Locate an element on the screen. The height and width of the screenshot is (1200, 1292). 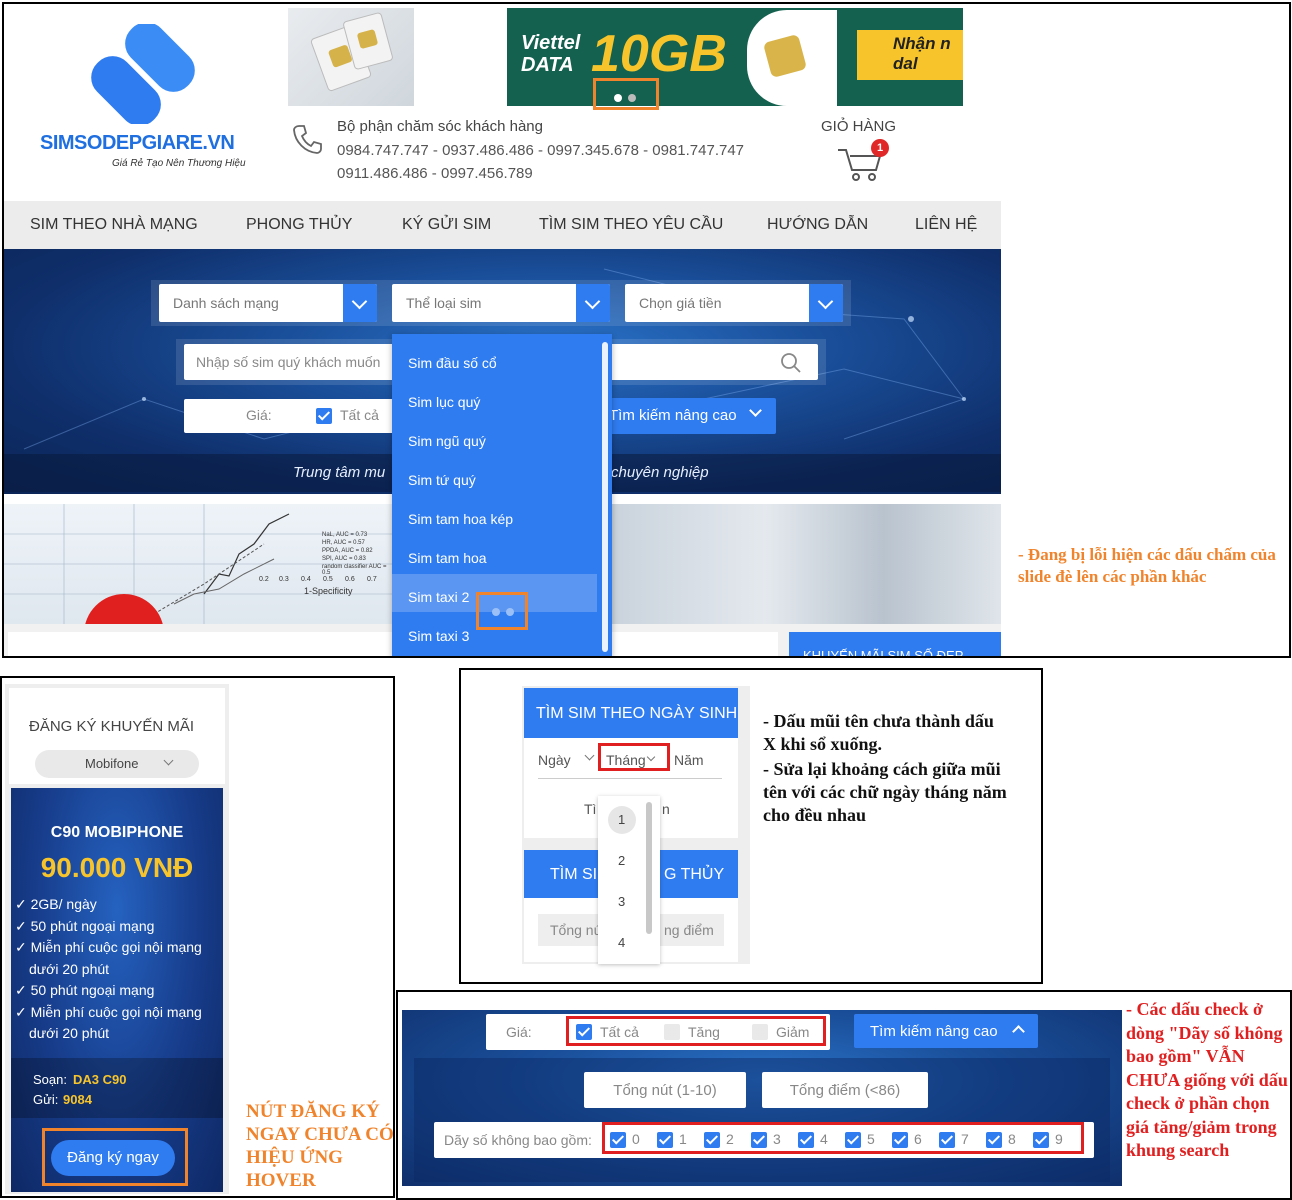
total-left-text: Tổng nú is located at coordinates (576, 930).